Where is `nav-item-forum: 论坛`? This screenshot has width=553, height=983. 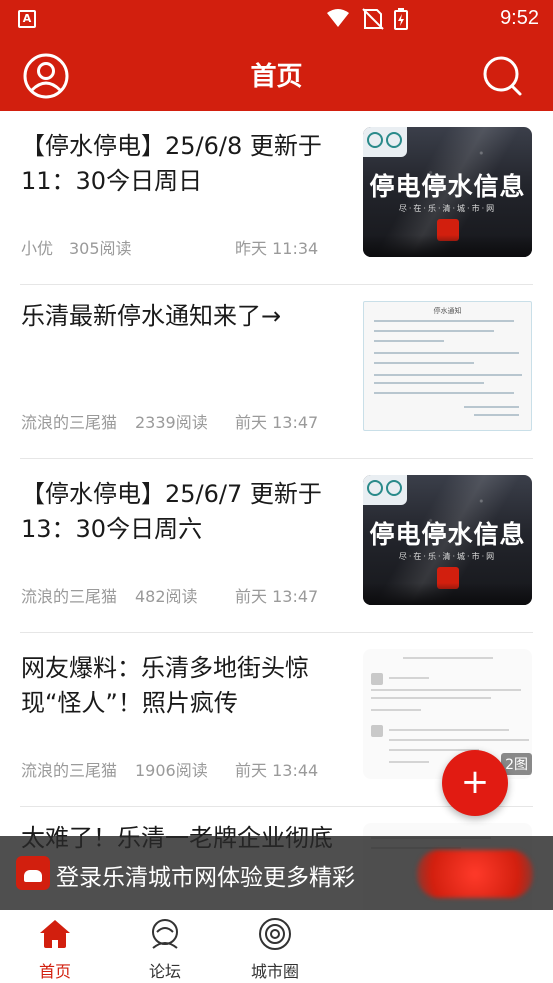 nav-item-forum: 论坛 is located at coordinates (165, 946).